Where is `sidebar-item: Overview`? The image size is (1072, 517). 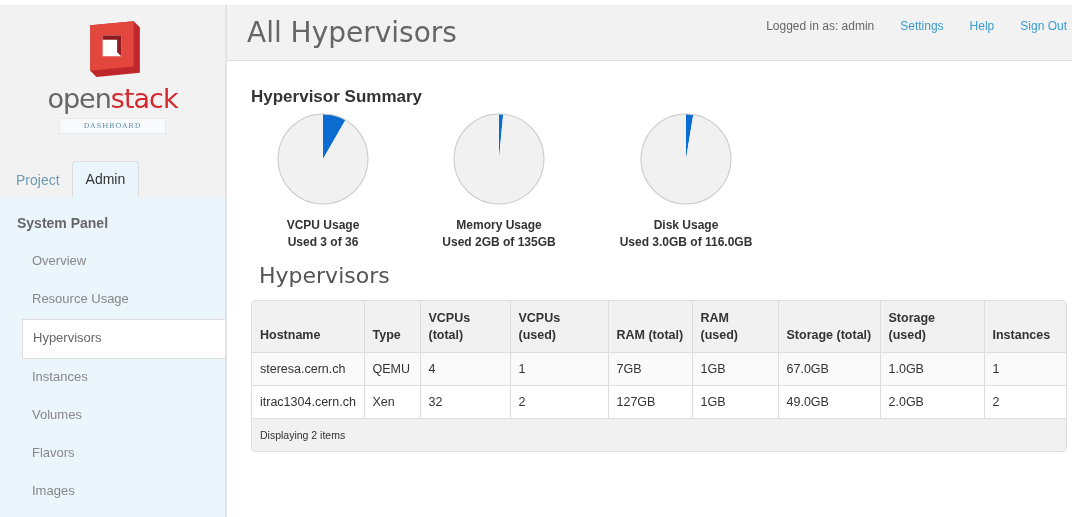 sidebar-item: Overview is located at coordinates (112, 262).